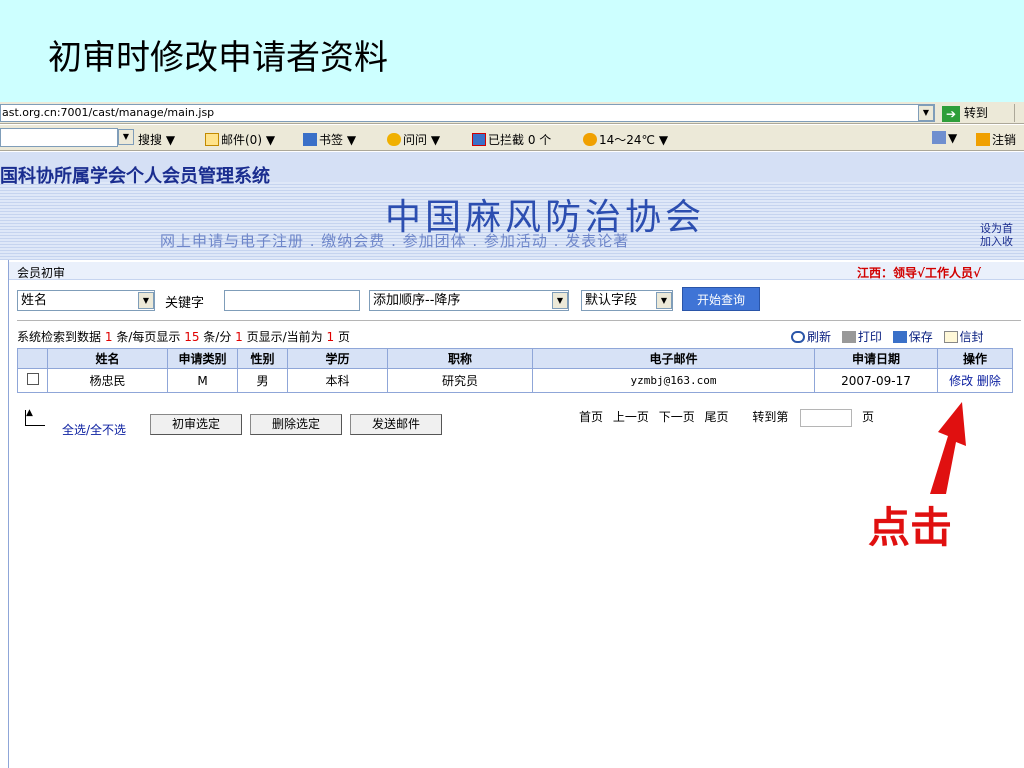  I want to click on logout-button: 注销, so click(996, 139).